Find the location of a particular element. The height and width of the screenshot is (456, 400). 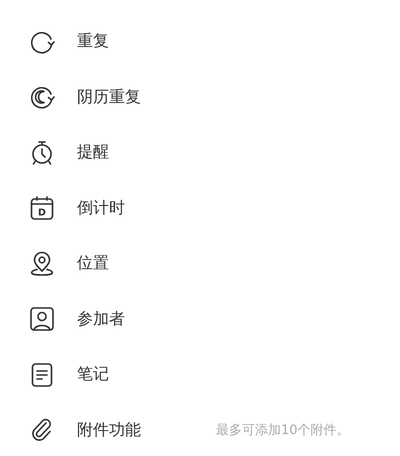

option-label: 位置 is located at coordinates (146, 263).